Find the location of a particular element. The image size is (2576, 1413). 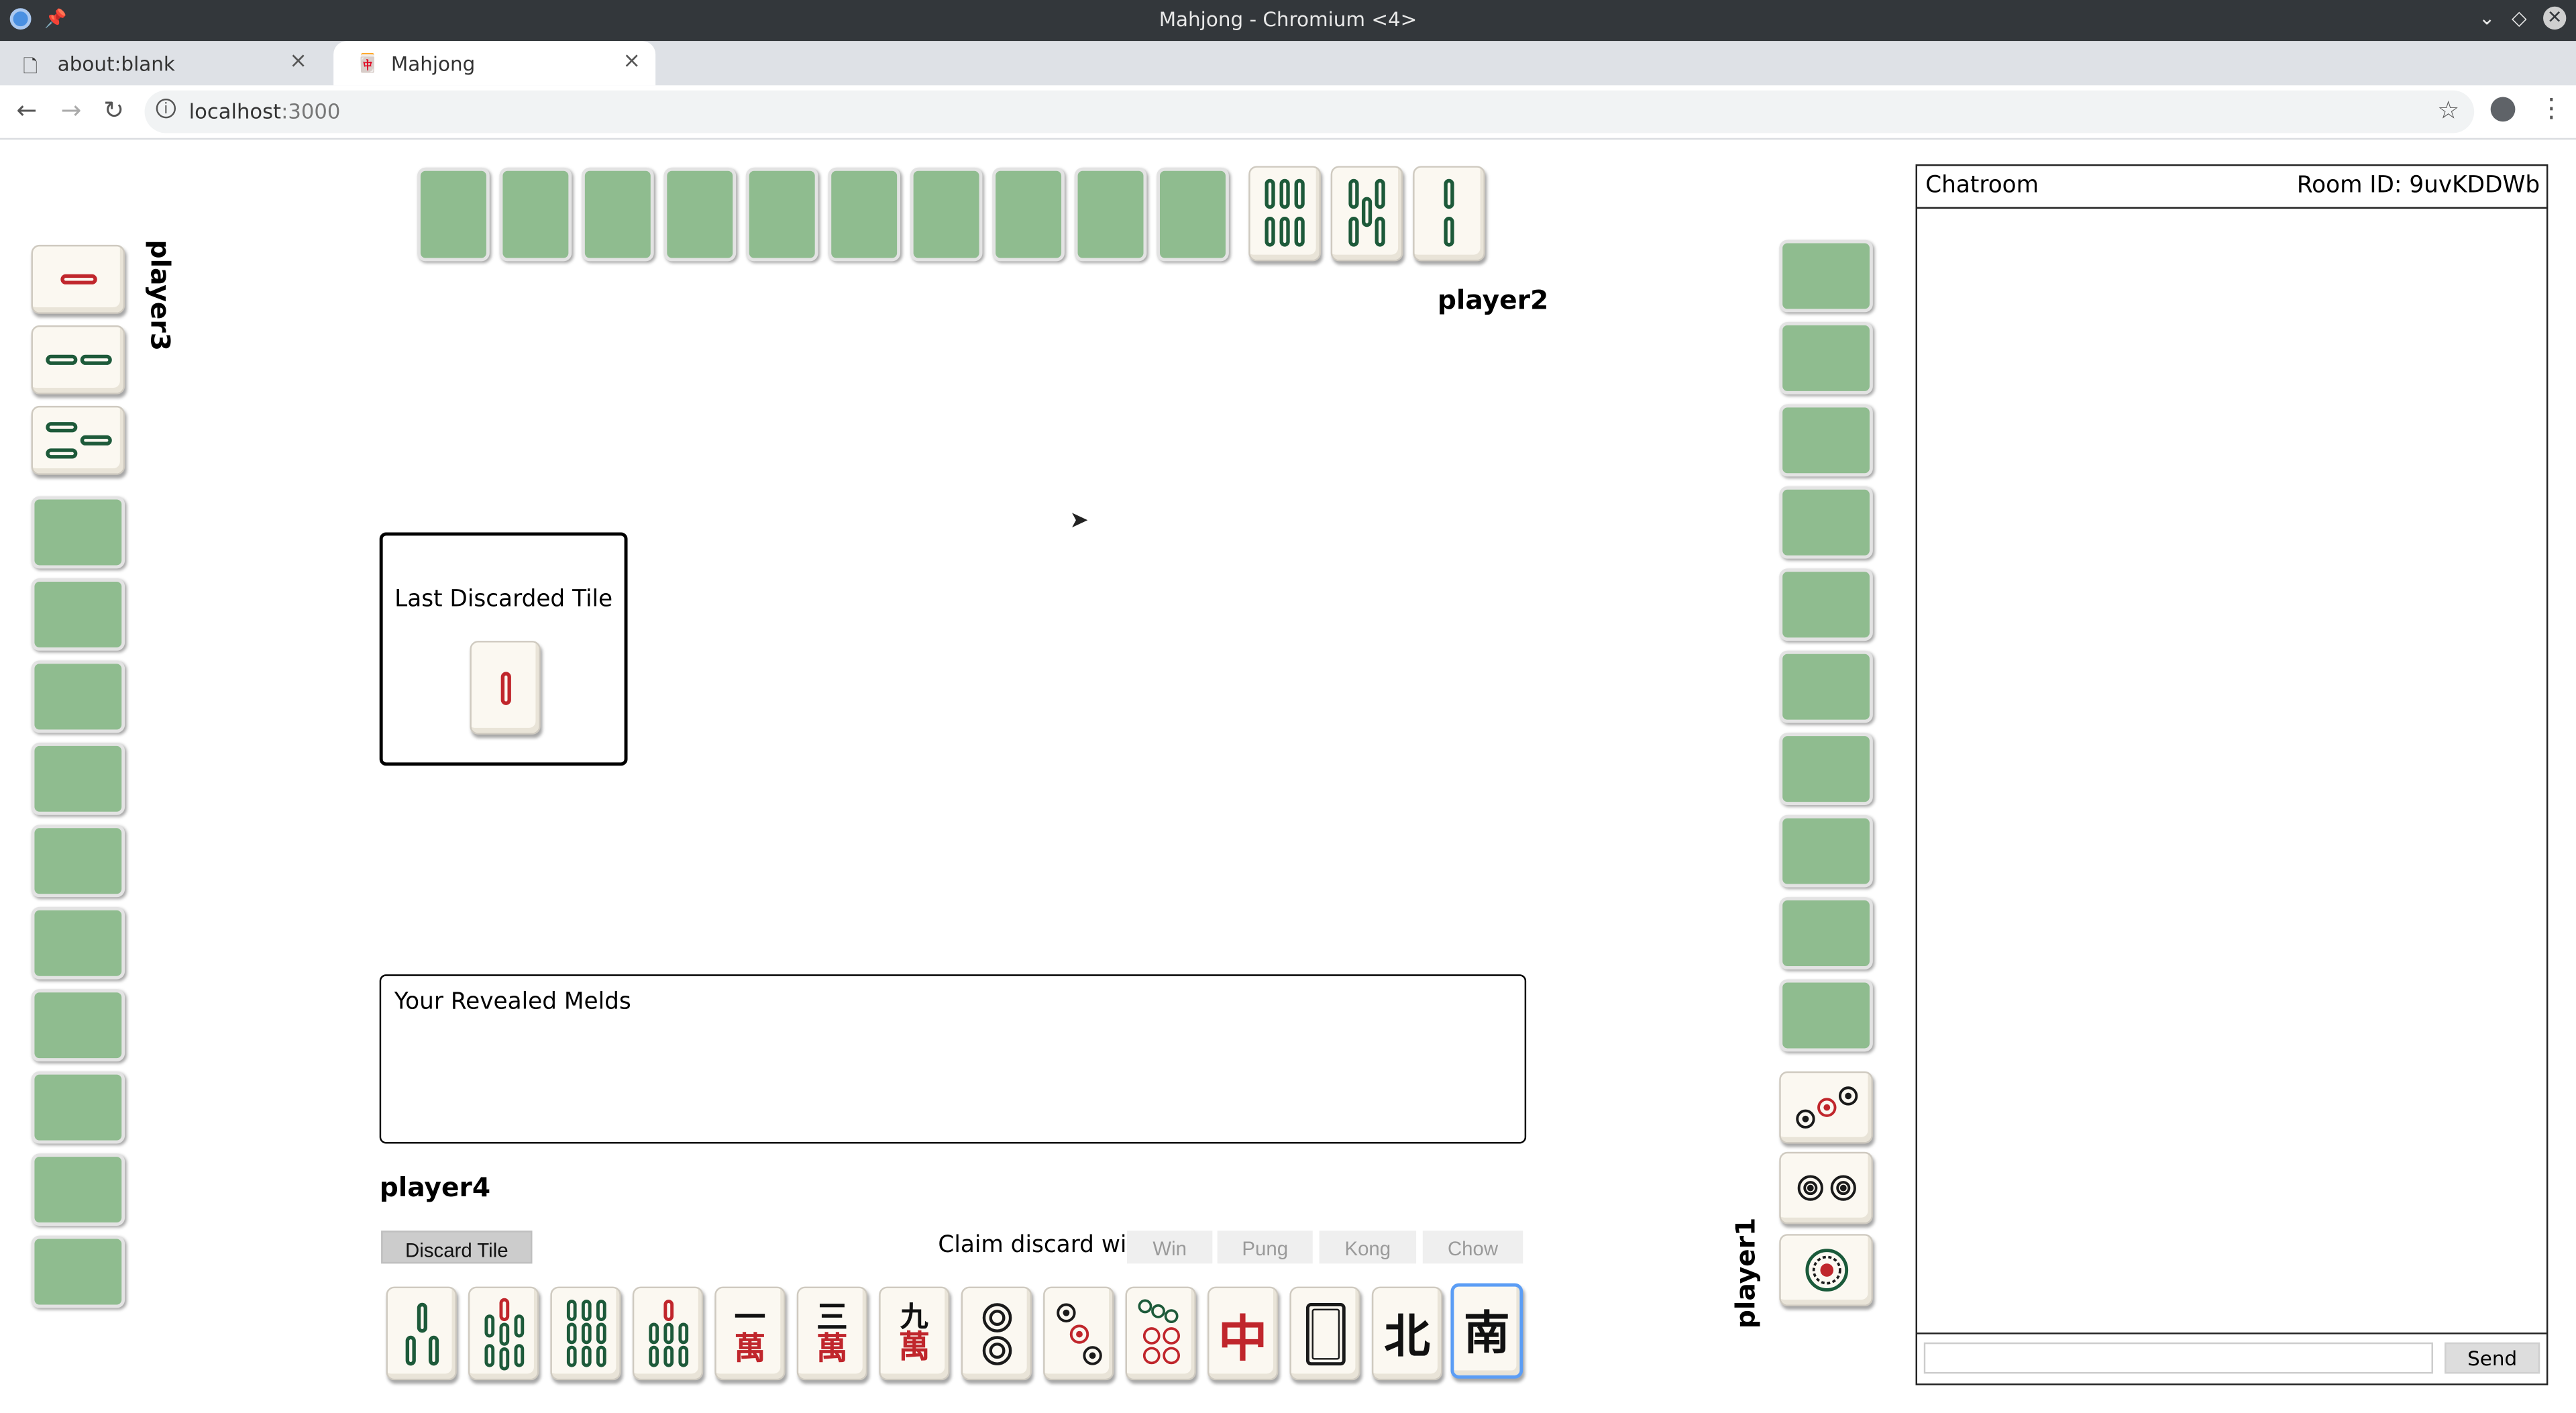

hand-tile-south-wind-selected: 南 is located at coordinates (1486, 1331).